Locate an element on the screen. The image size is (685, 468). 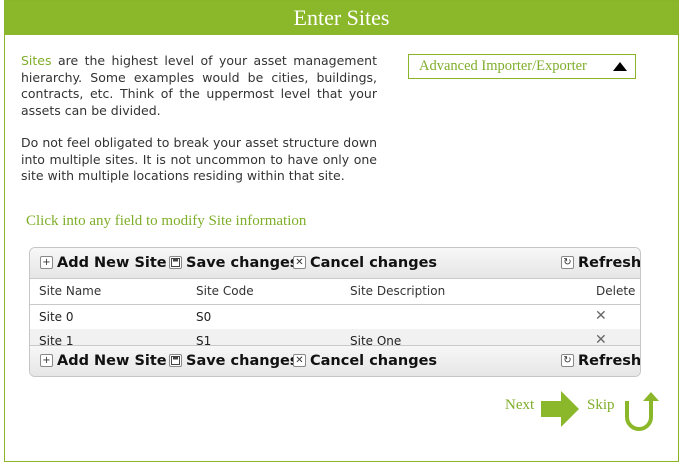
site-code-cell: S0 is located at coordinates (203, 317).